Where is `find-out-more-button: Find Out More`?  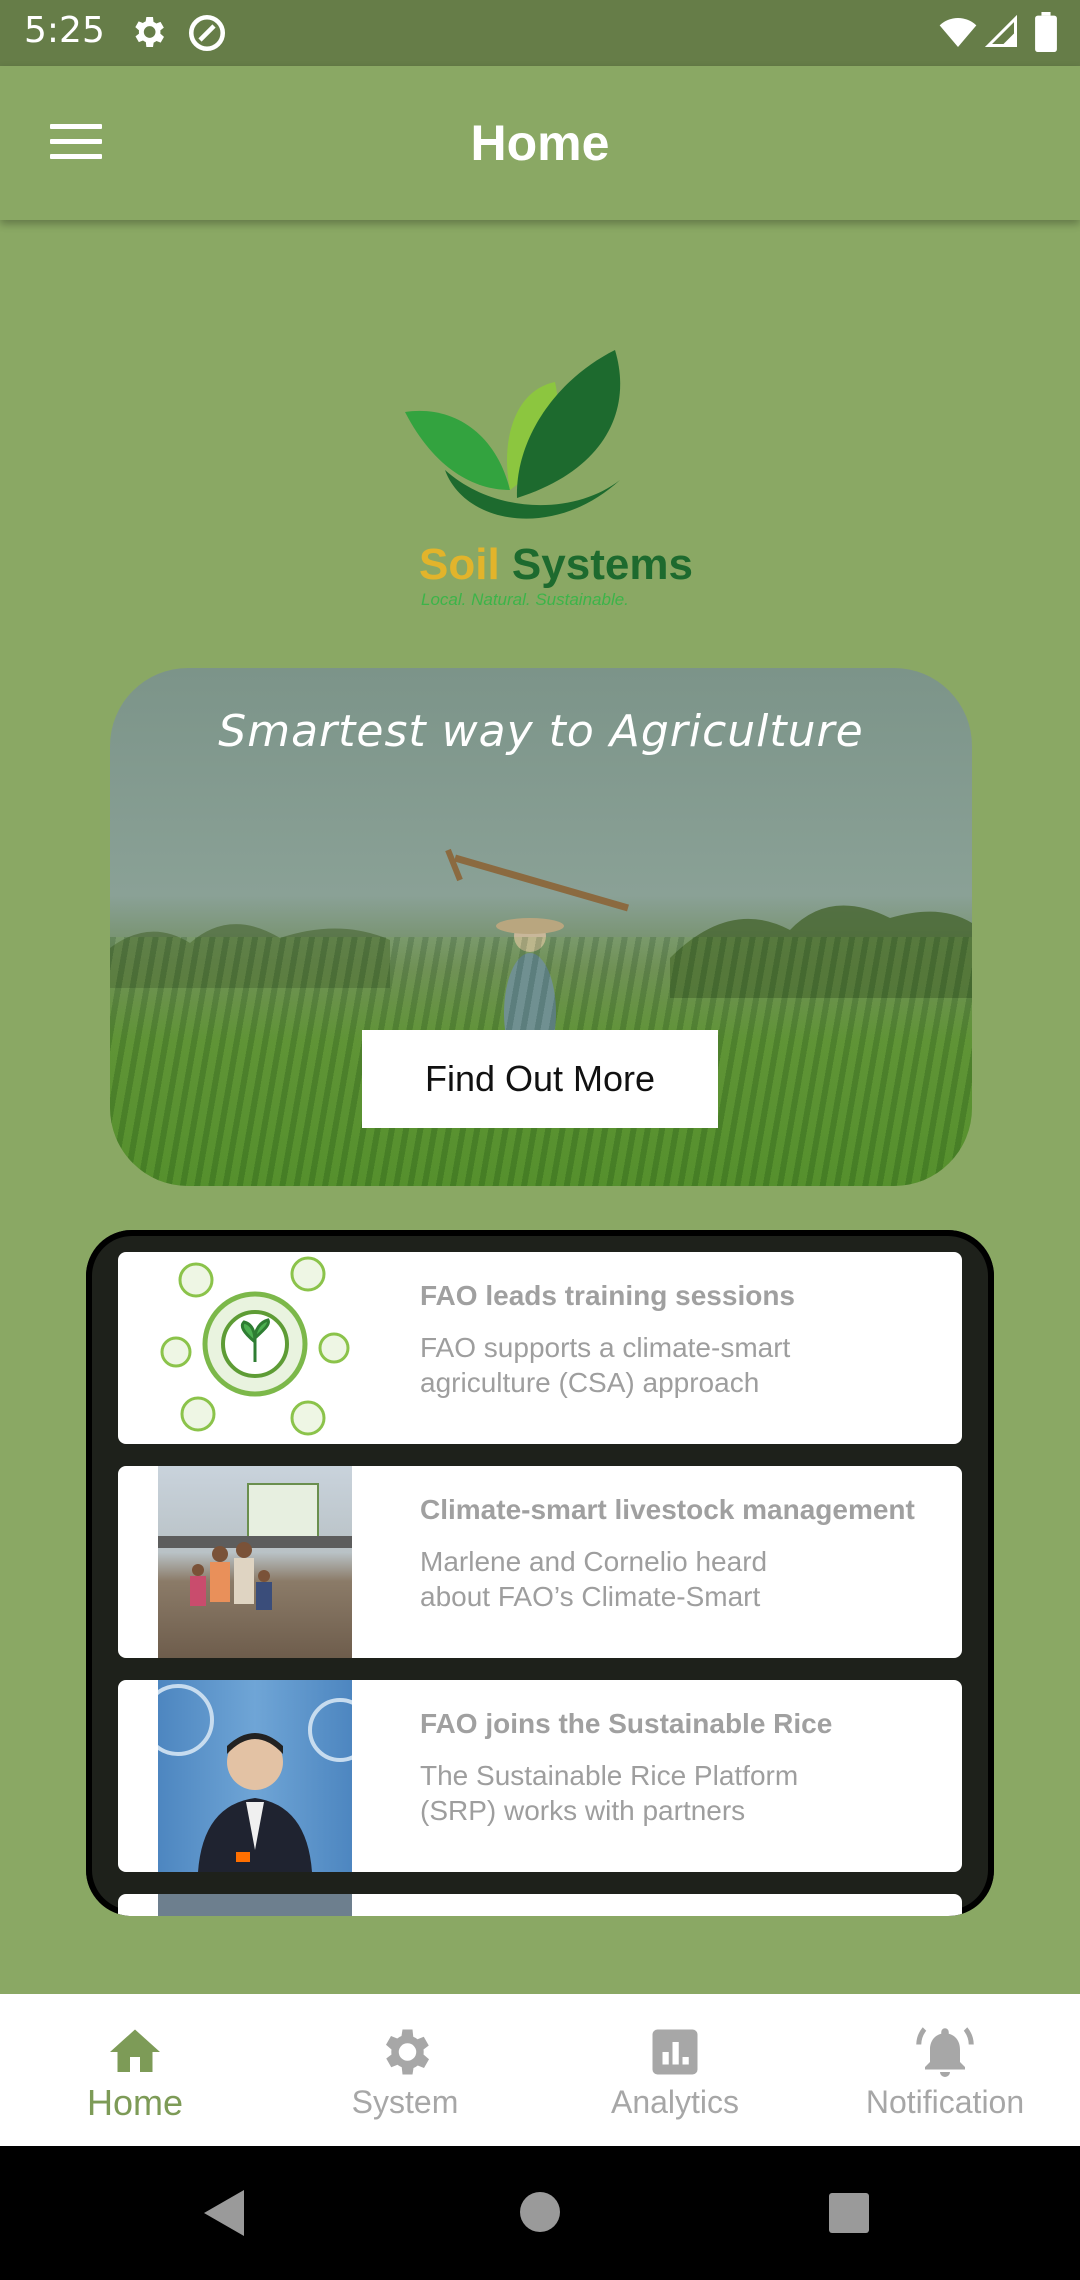
find-out-more-button: Find Out More is located at coordinates (540, 1079).